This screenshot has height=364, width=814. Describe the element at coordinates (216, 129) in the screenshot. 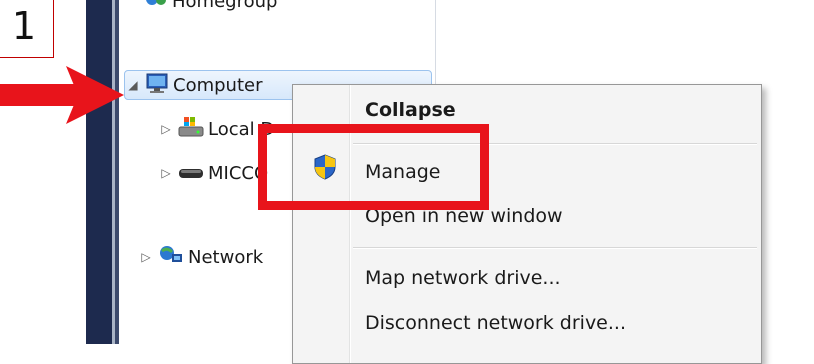

I see `tree-item-local-disk: ▷ Local D` at that location.